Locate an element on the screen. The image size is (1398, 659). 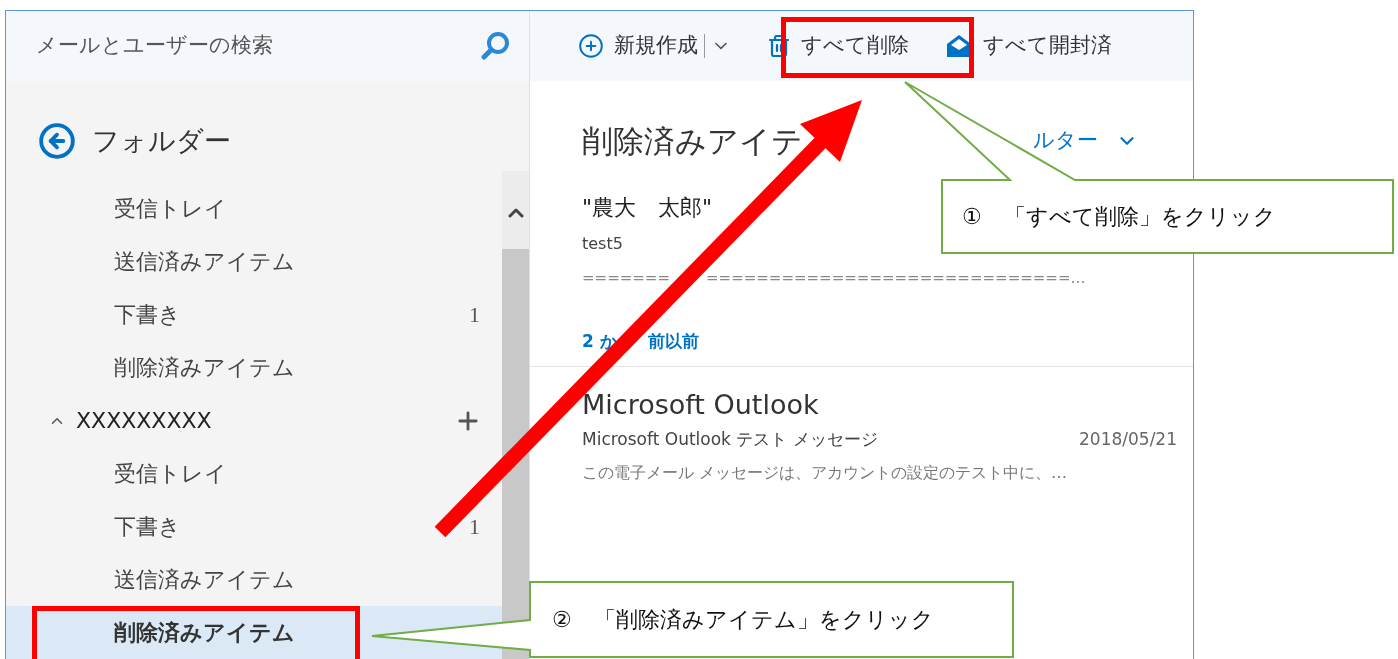
folder-item: 削除済みアイテム is located at coordinates (254, 367).